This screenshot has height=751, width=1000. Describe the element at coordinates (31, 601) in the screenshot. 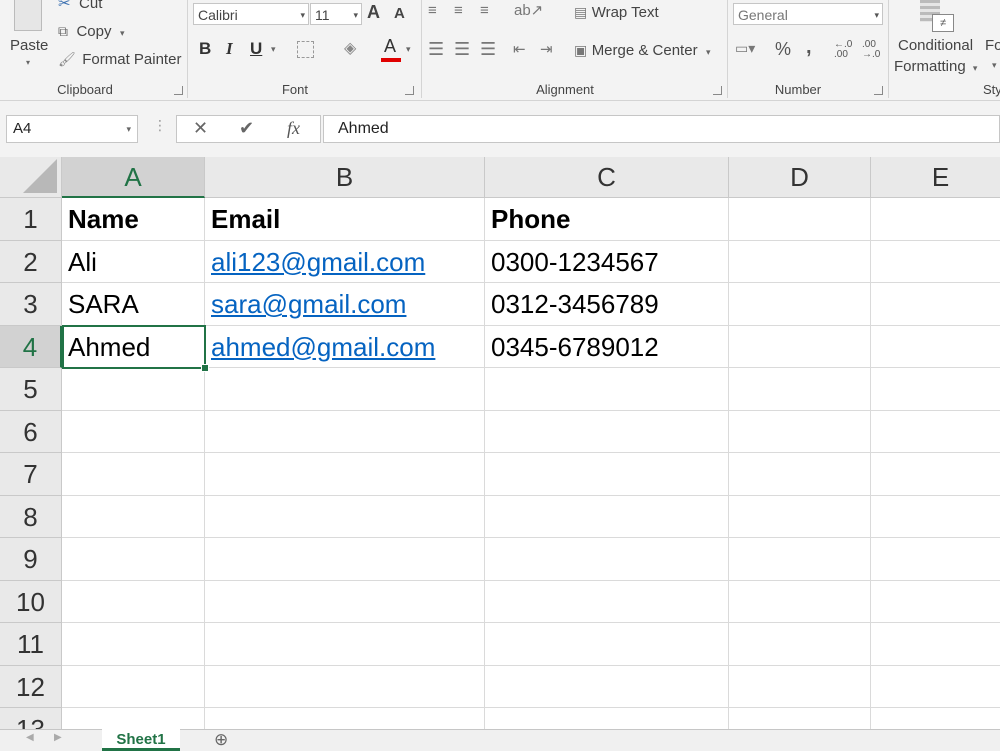

I see `row-header-10: 10` at that location.